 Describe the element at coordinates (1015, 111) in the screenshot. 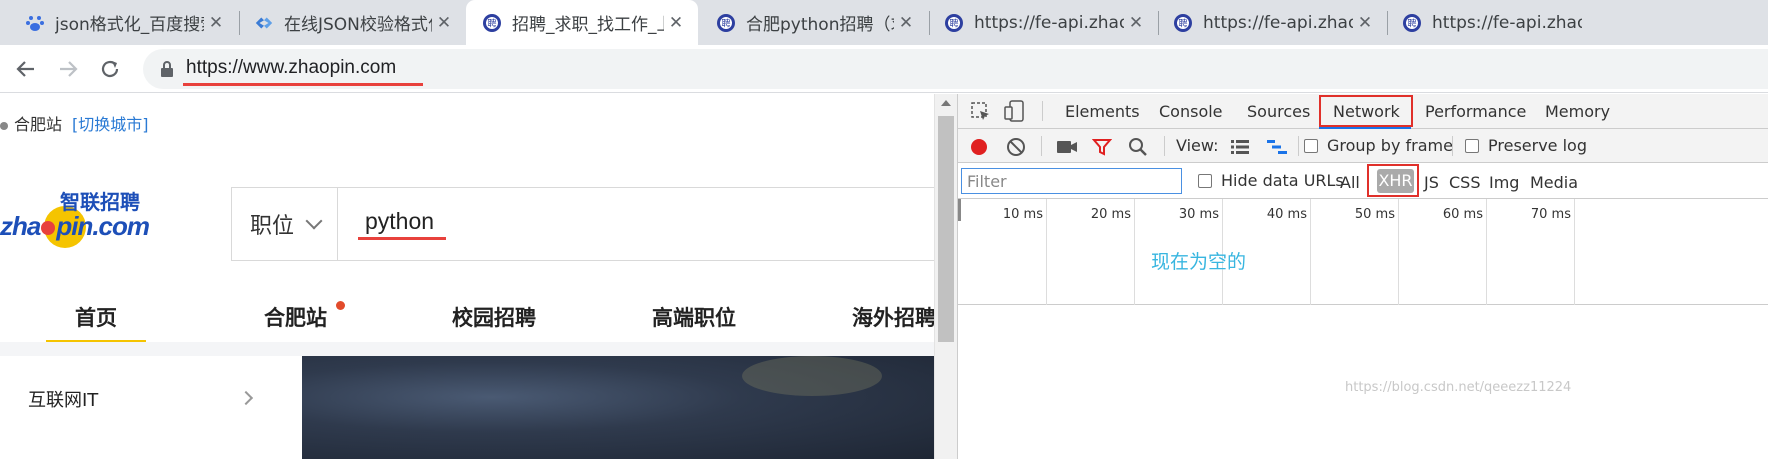

I see `device-toolbar-icon` at that location.